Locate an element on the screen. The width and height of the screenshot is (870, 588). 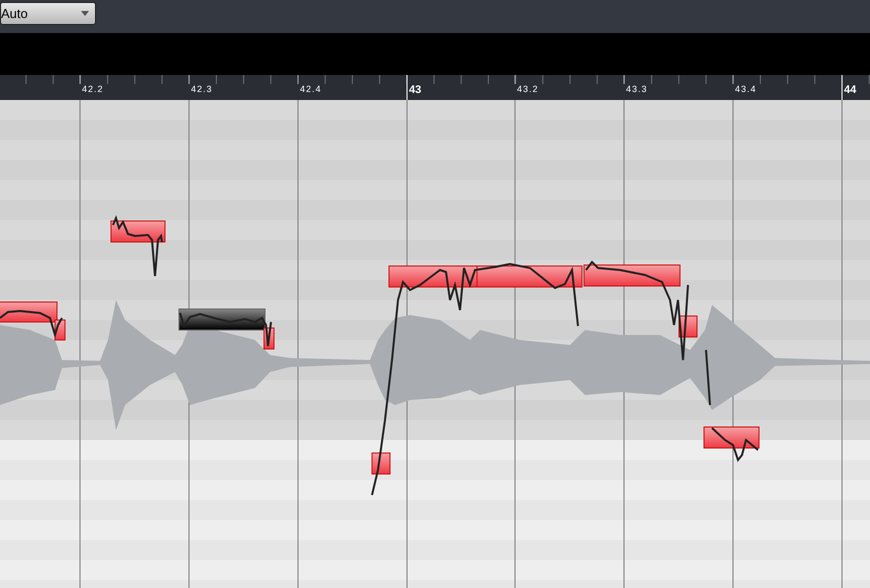
ruler-label: 44 is located at coordinates (850, 90).